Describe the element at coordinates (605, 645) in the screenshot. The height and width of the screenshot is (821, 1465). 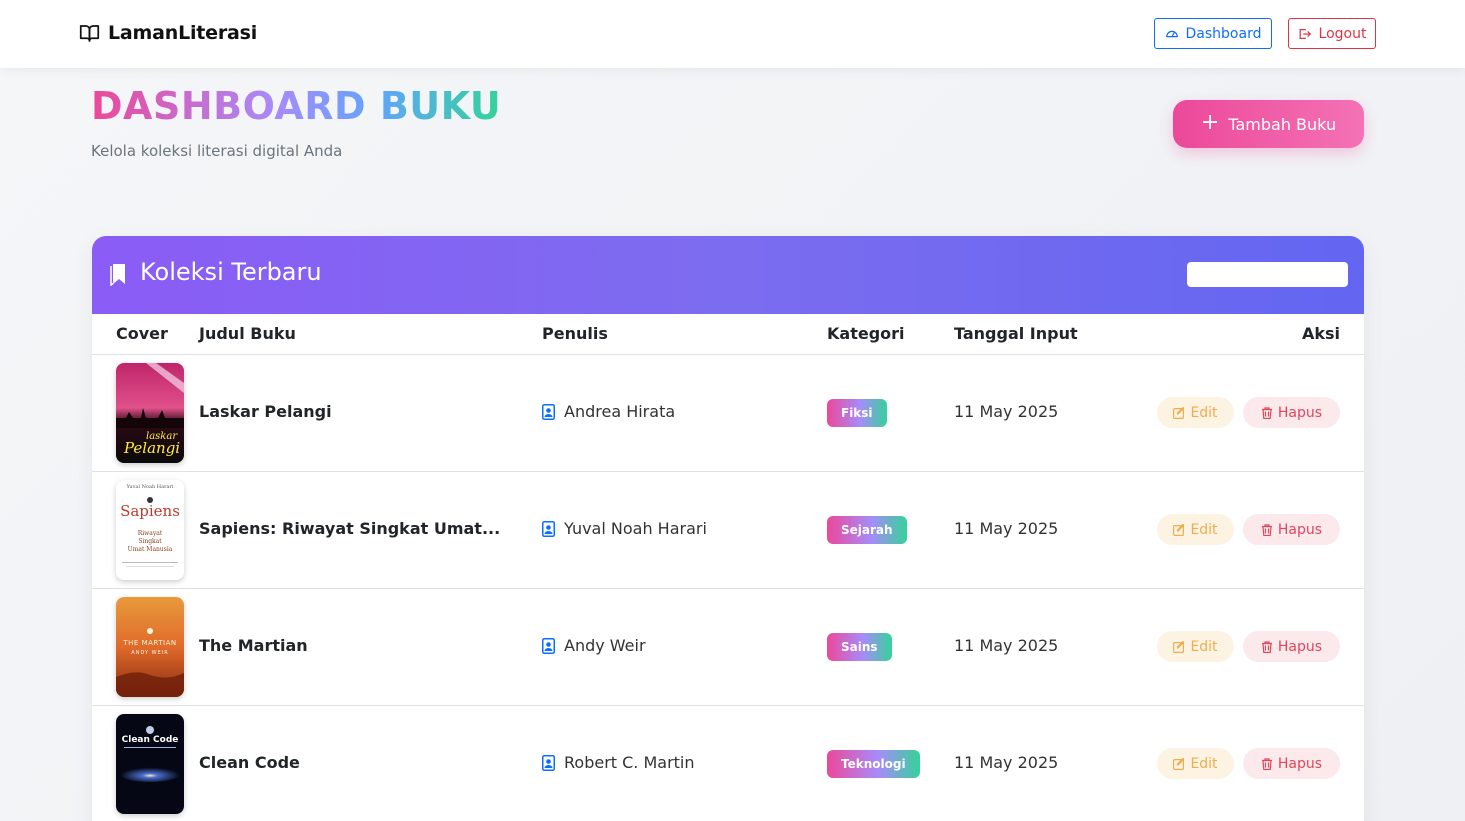
I see `book-author-name: Andy Weir` at that location.